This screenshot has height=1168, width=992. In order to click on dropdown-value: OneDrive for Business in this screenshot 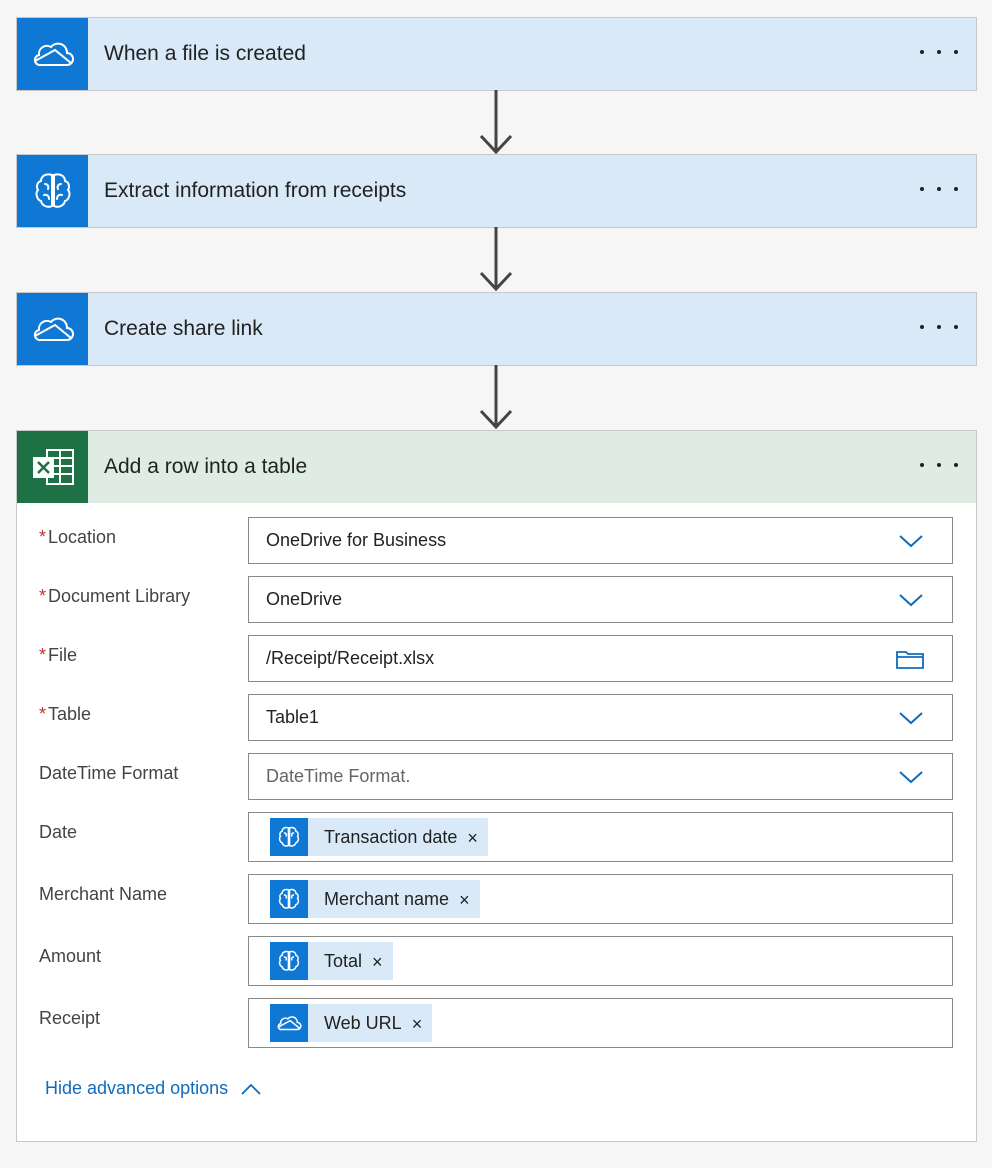, I will do `click(356, 540)`.